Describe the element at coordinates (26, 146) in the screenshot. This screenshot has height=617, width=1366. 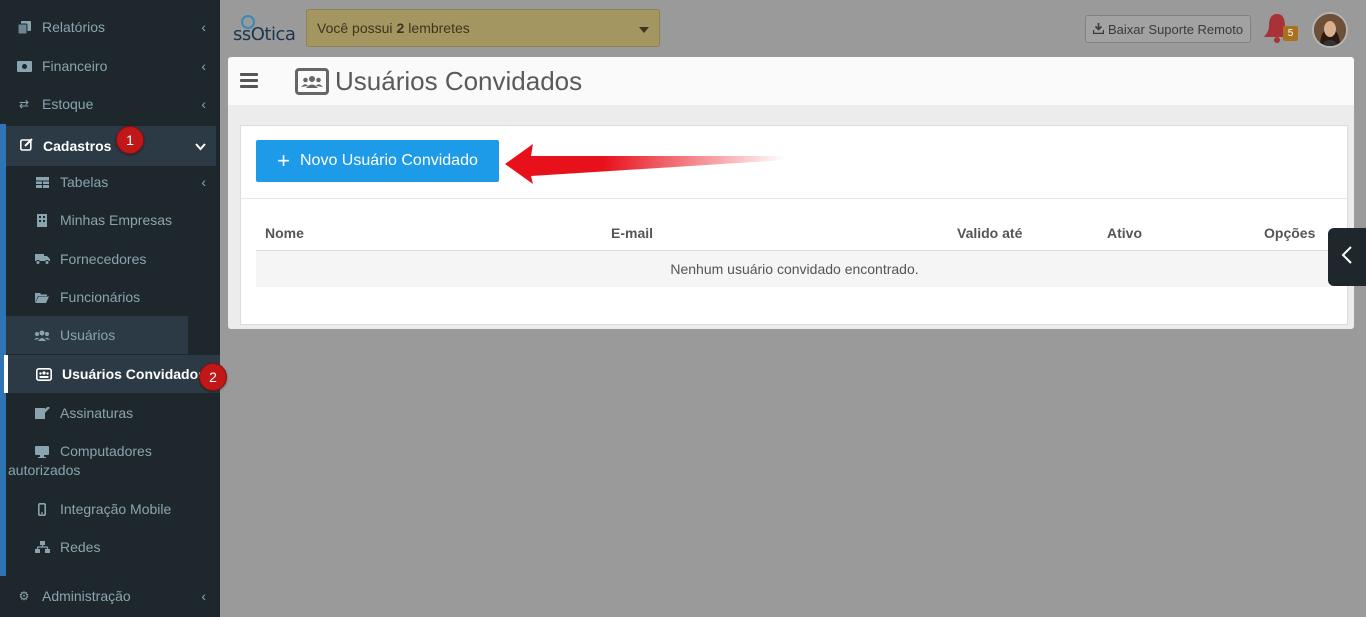
I see `edit-icon` at that location.